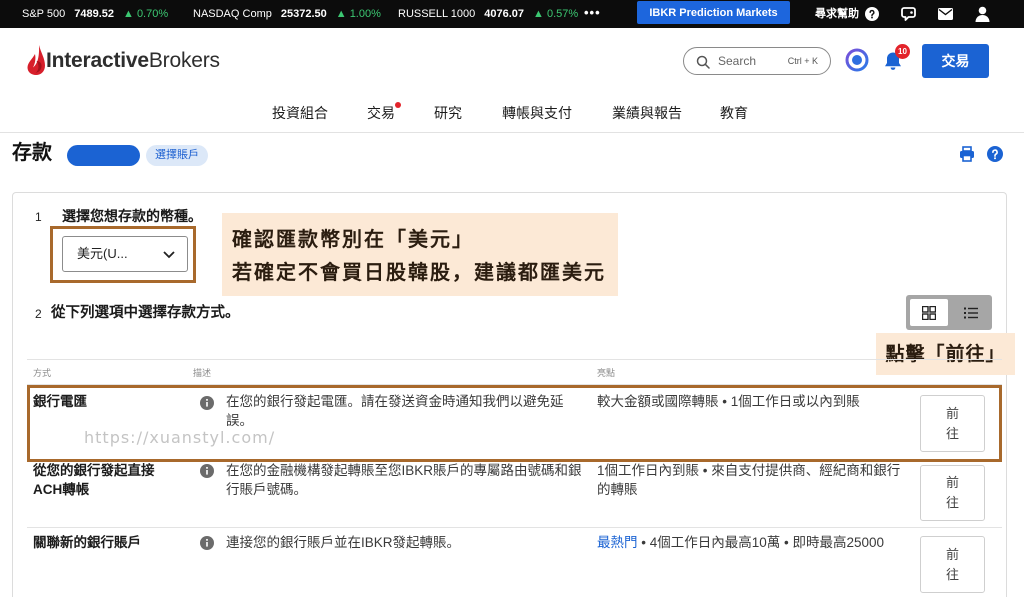 The height and width of the screenshot is (597, 1024). Describe the element at coordinates (647, 113) in the screenshot. I see `nav-performance-reports: 業績與報告` at that location.